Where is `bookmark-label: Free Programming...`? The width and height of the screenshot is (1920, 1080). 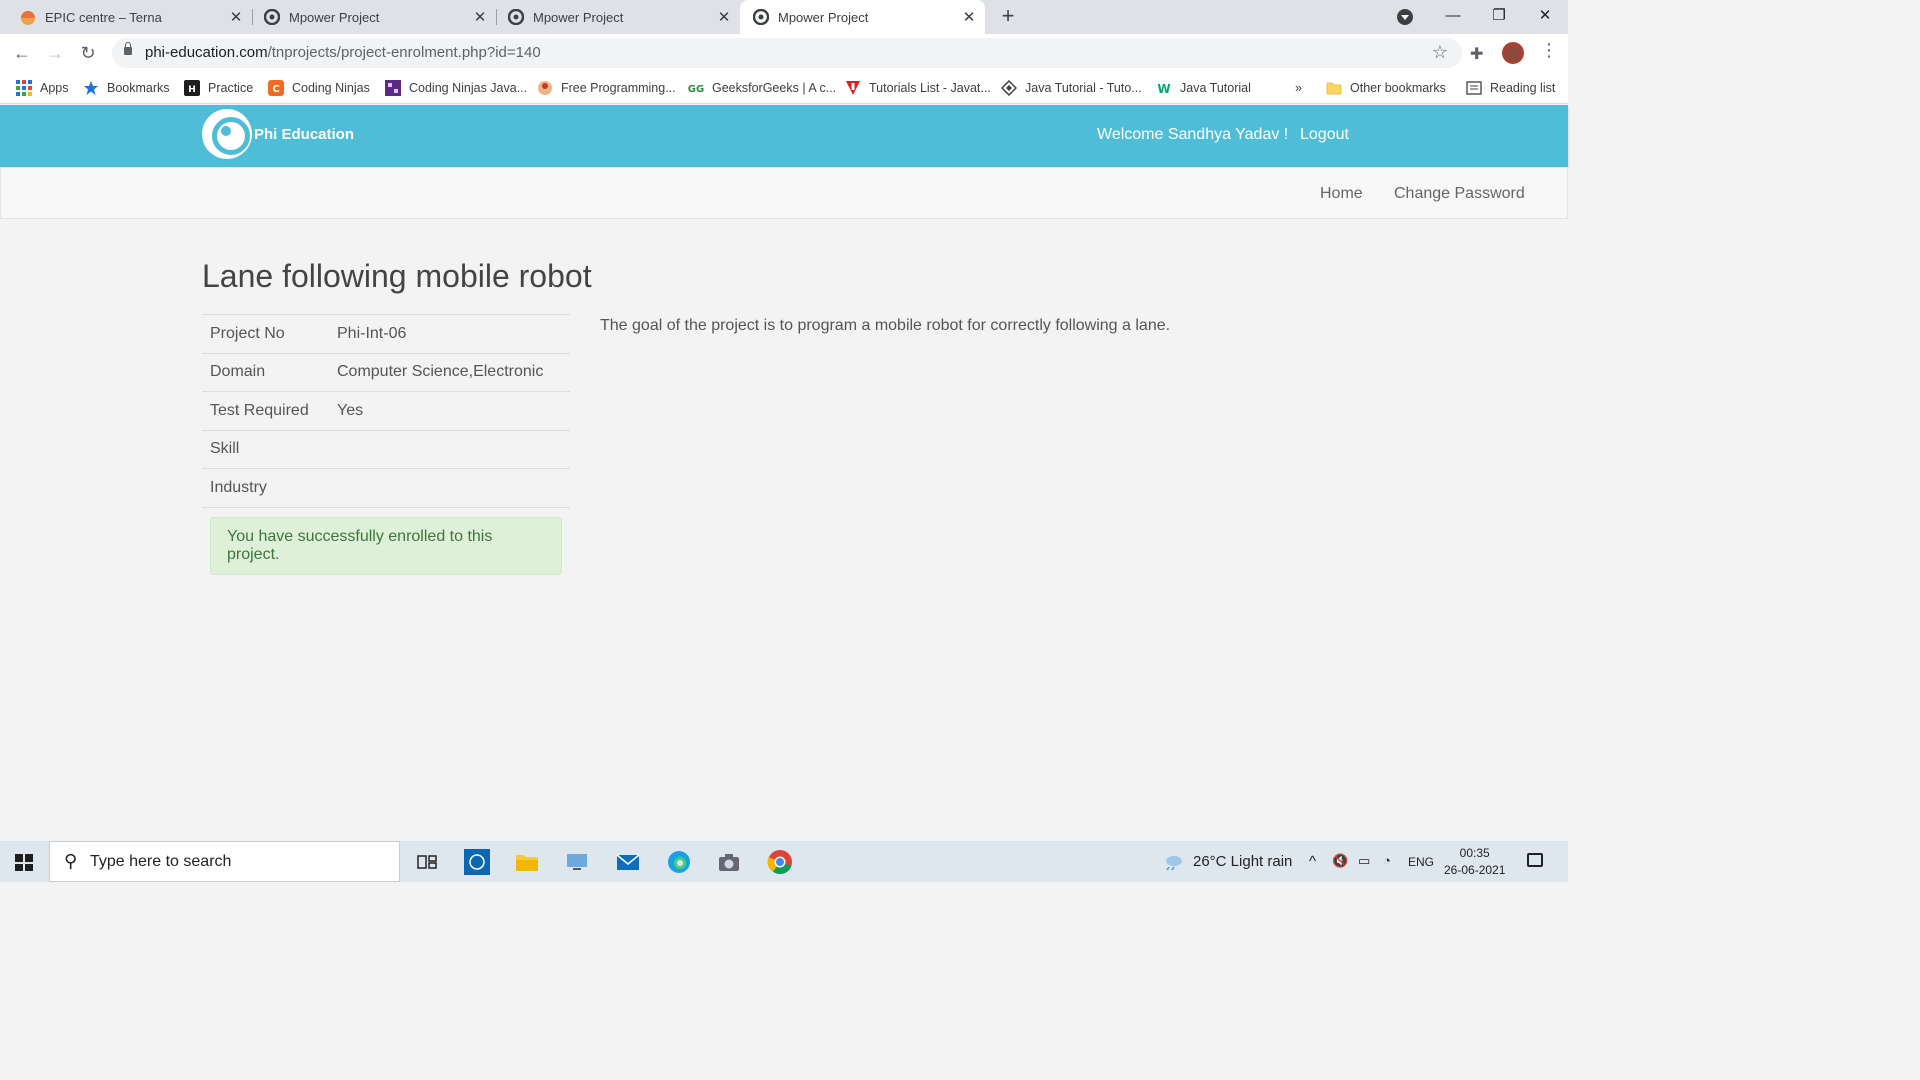 bookmark-label: Free Programming... is located at coordinates (618, 88).